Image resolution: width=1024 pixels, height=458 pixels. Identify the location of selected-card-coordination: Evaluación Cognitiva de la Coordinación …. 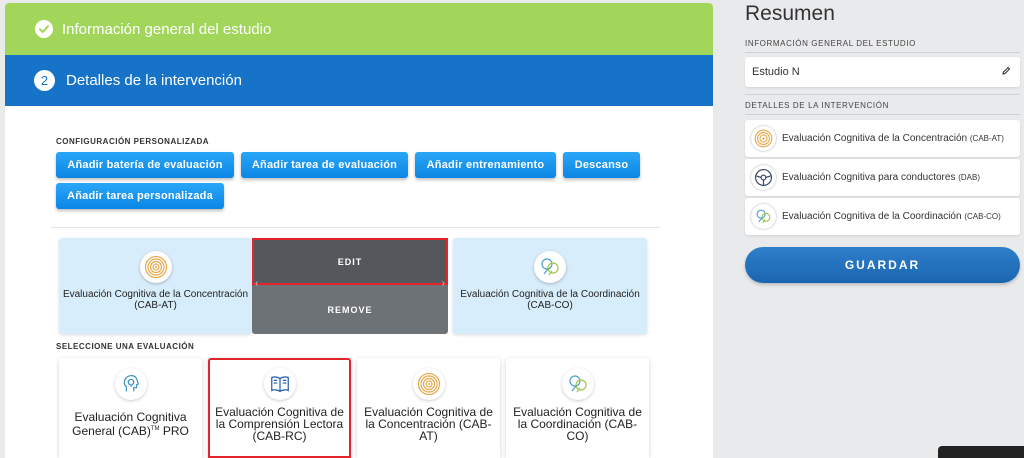
(550, 286).